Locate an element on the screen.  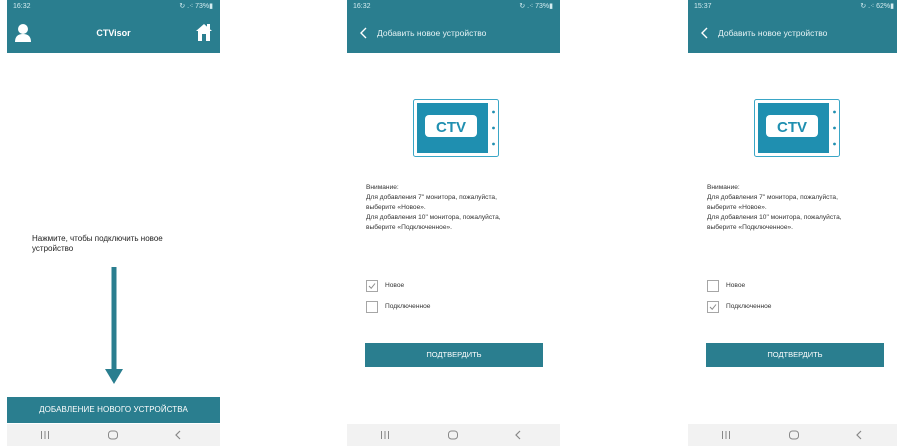
add-new-device-button: ДОБАВЛЕНИЕ НОВОГО УСТРОЙСТВА is located at coordinates (113, 410).